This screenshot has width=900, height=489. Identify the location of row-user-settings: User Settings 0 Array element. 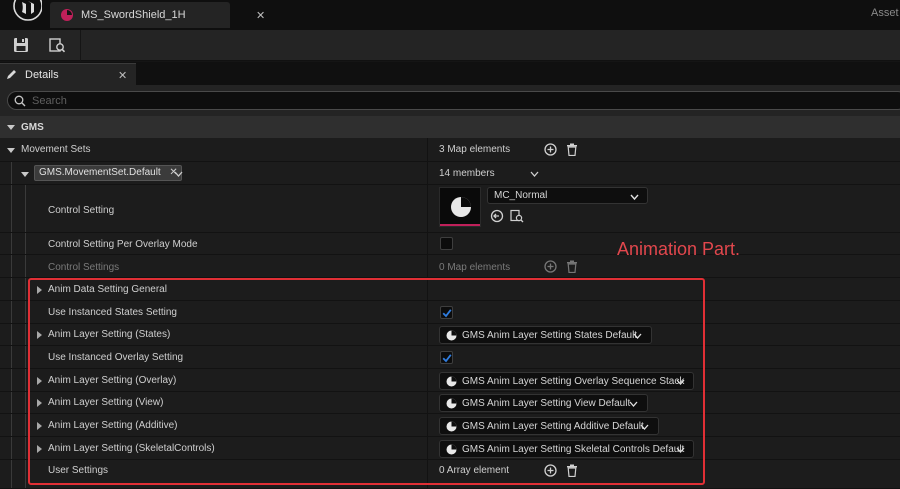
(450, 474).